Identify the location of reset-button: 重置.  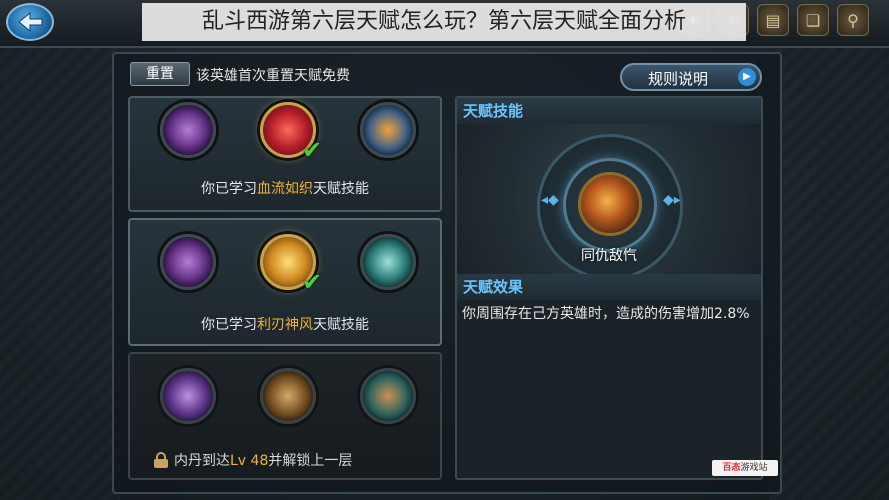
(160, 74).